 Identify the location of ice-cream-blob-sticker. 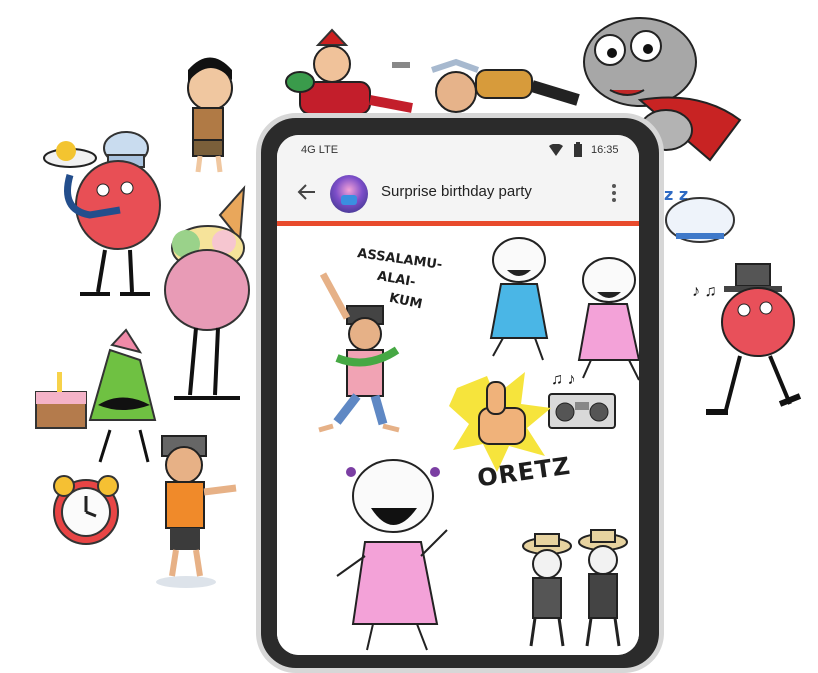
(207, 292).